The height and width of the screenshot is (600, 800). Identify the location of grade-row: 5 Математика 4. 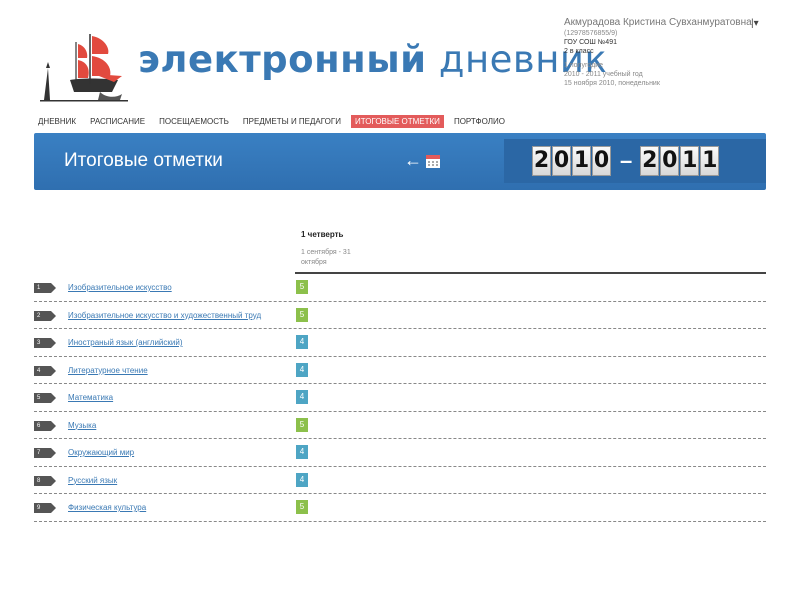
(400, 398).